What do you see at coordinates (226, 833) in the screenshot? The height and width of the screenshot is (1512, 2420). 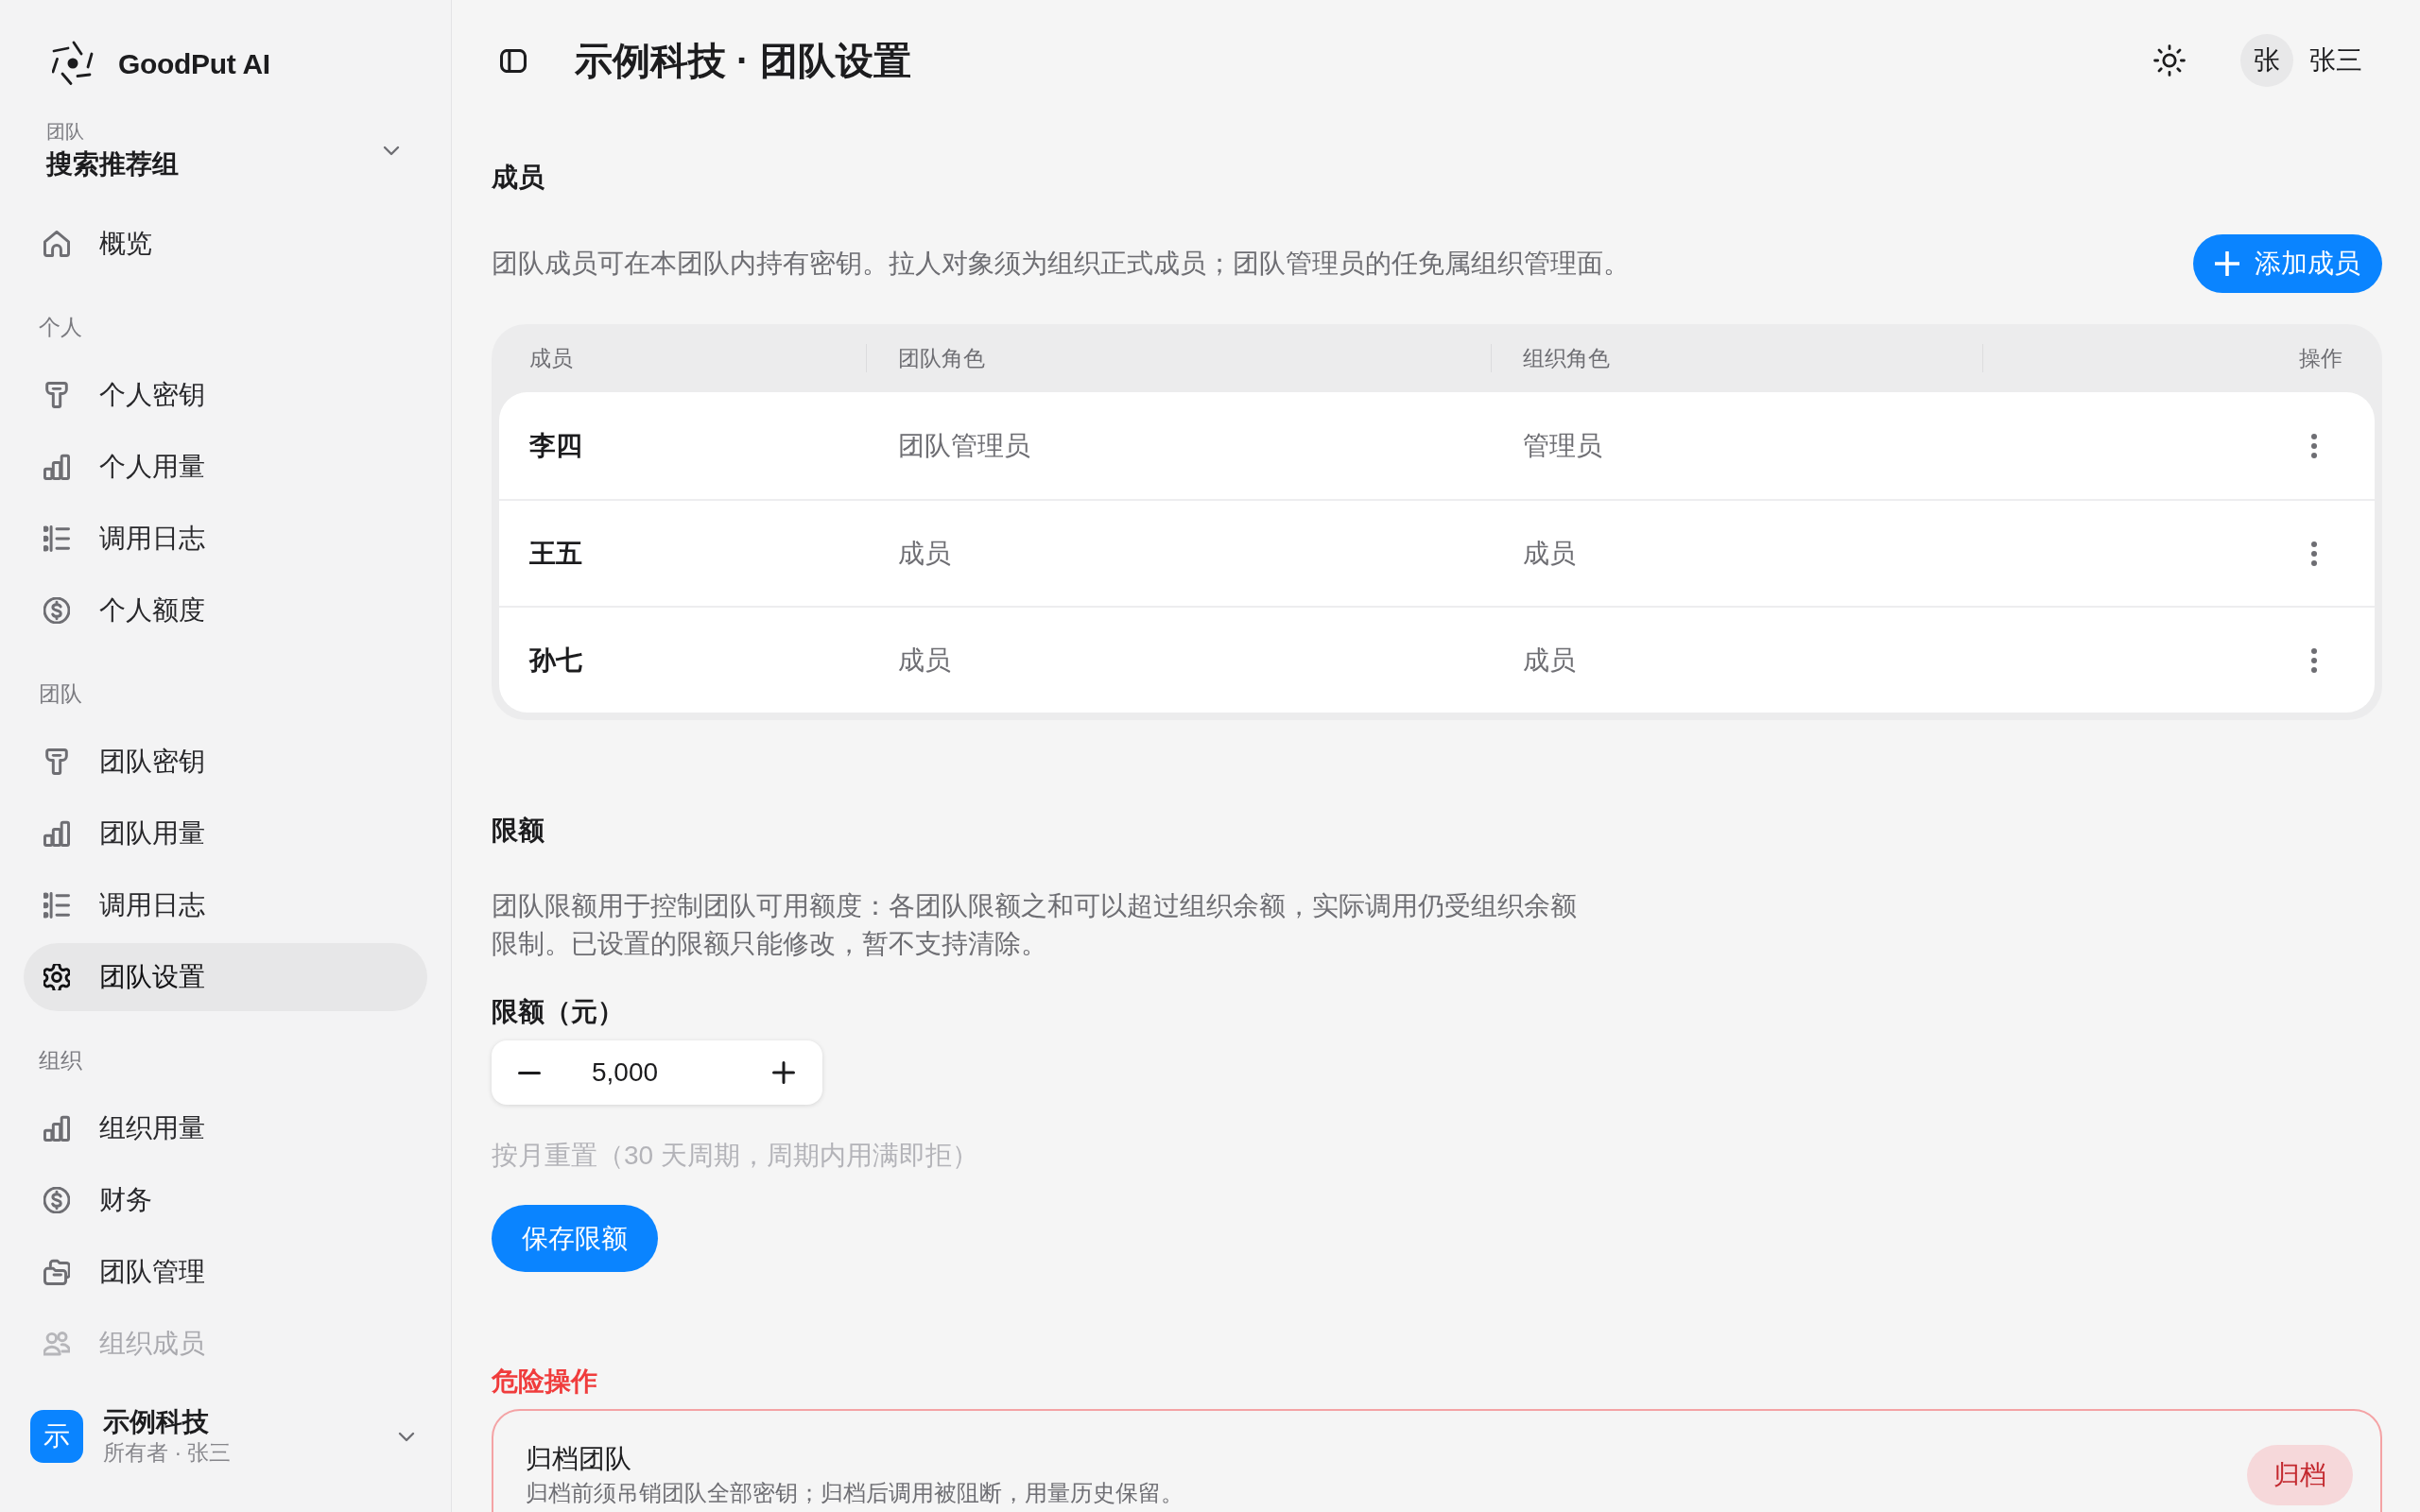 I see `sidebar-item: 团队用量` at bounding box center [226, 833].